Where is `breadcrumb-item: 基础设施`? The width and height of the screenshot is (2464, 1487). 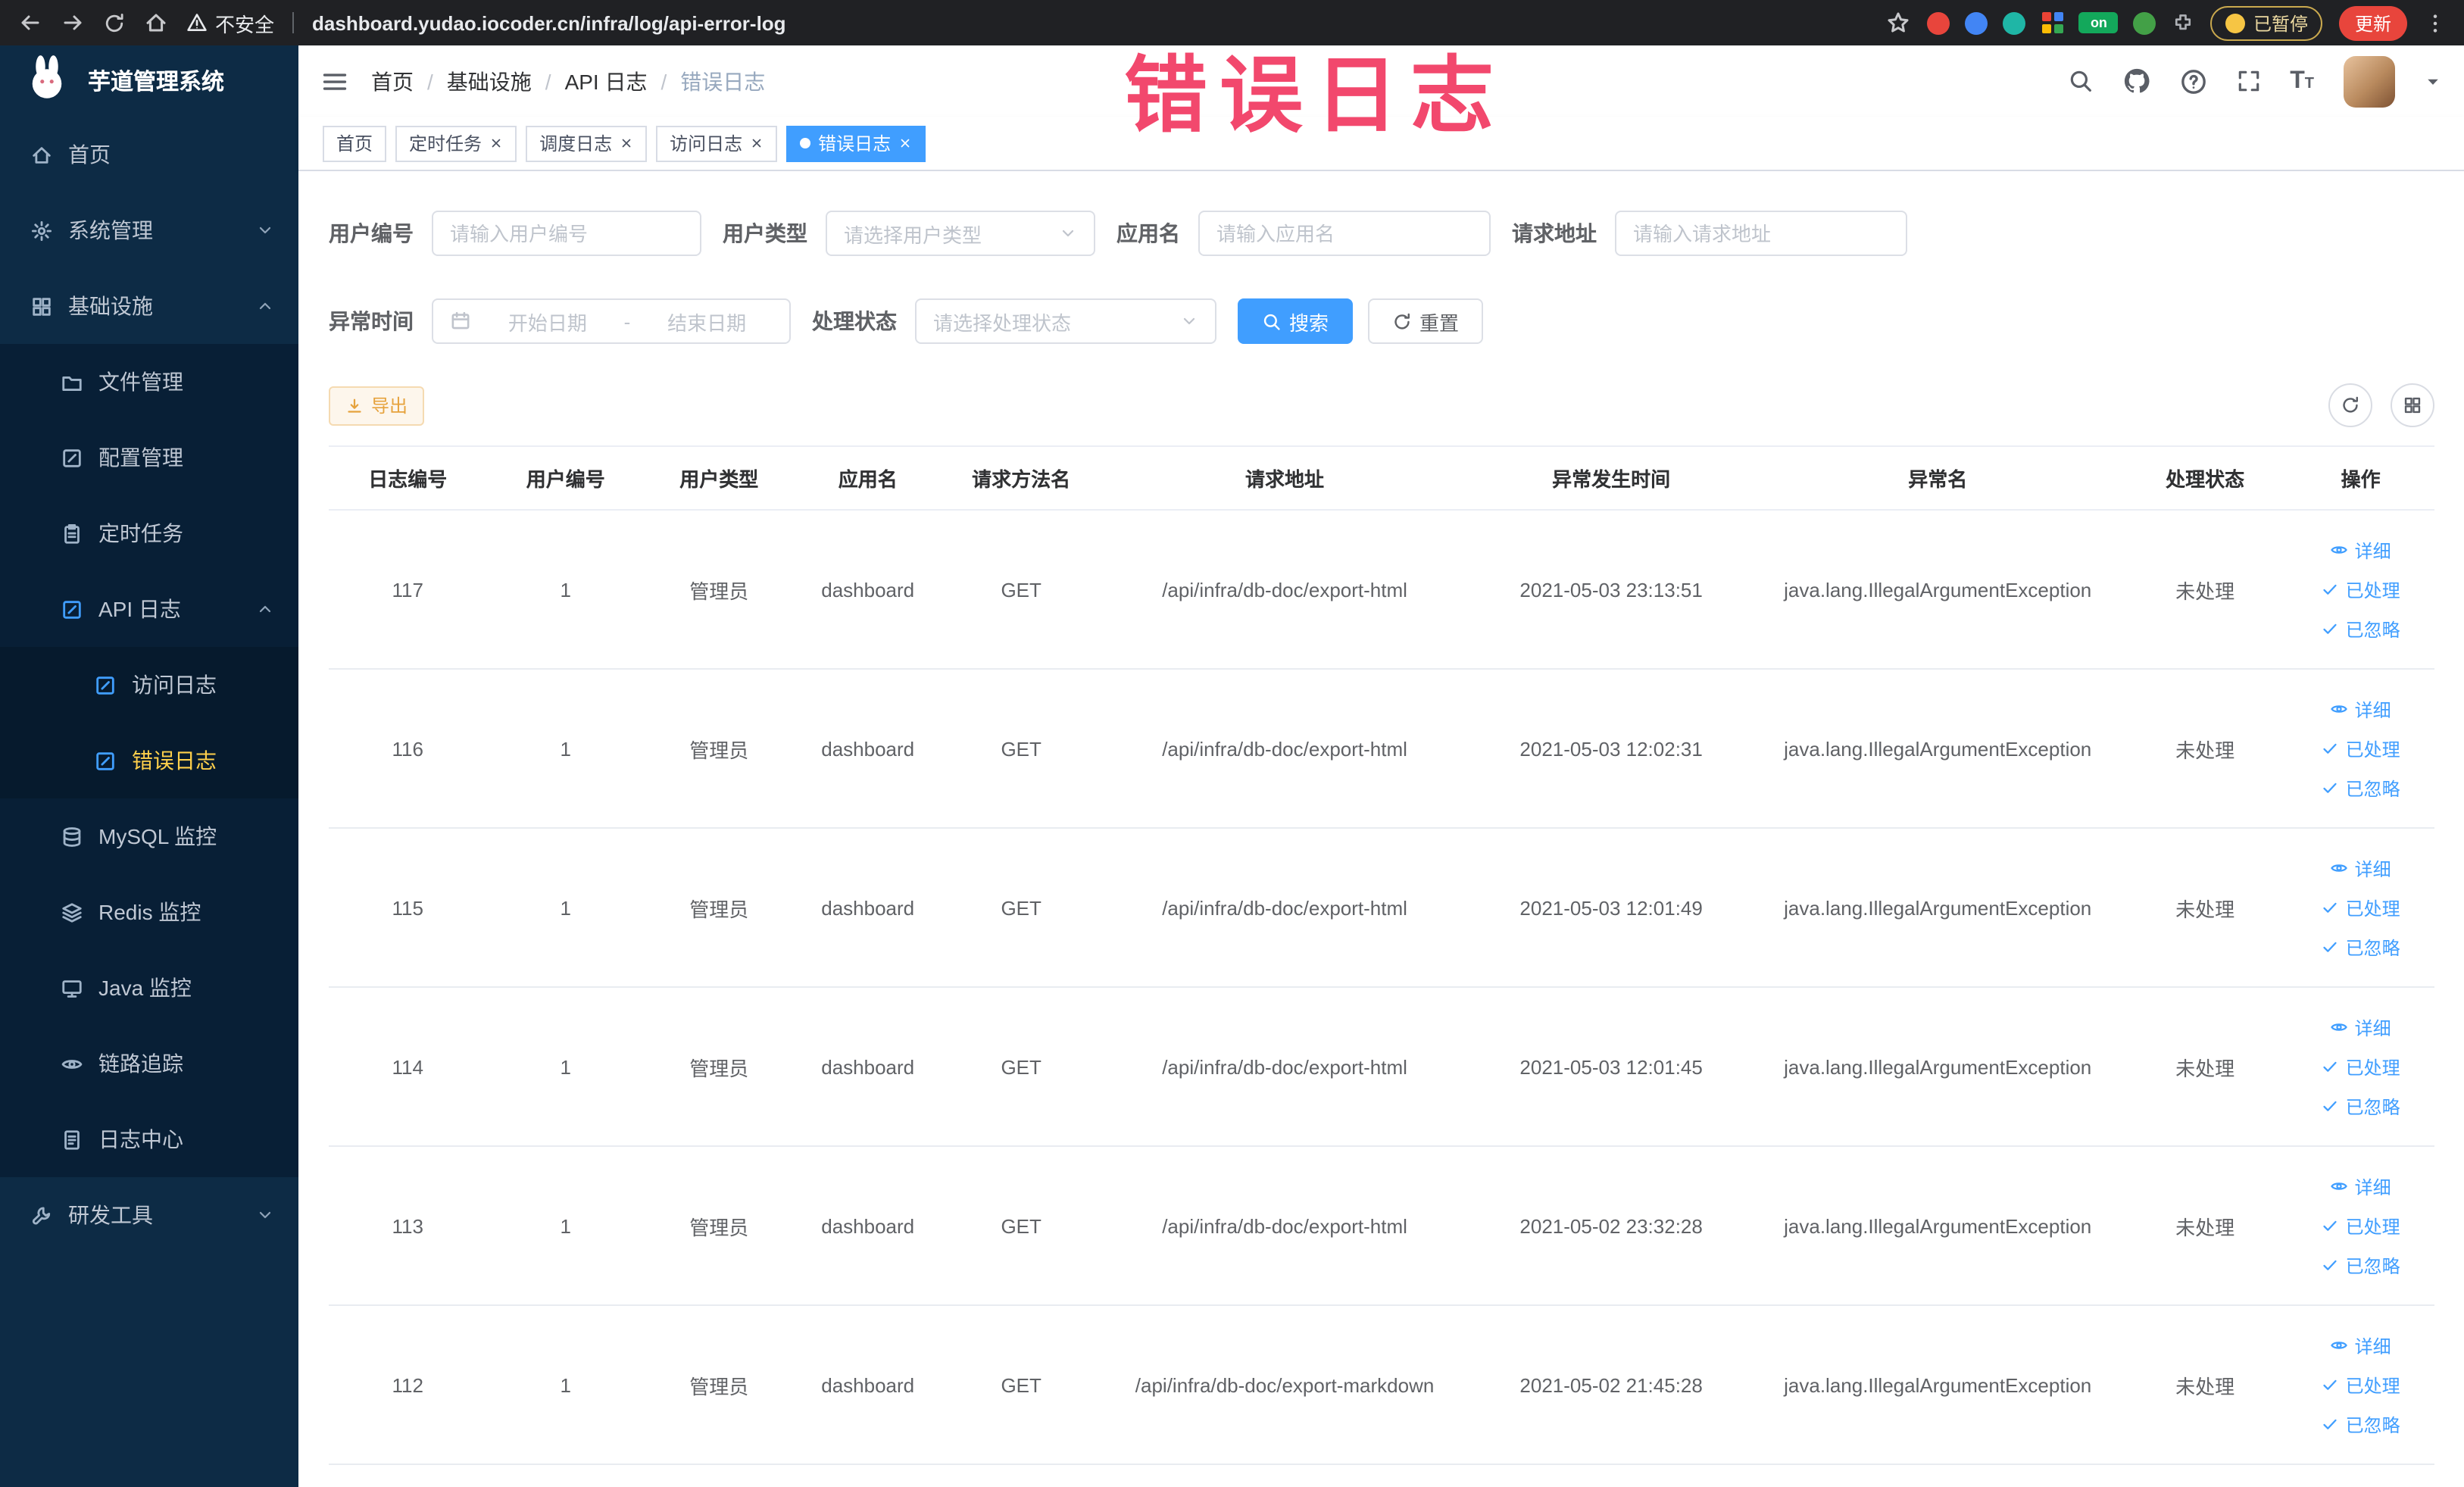
breadcrumb-item: 基础设施 is located at coordinates (489, 81).